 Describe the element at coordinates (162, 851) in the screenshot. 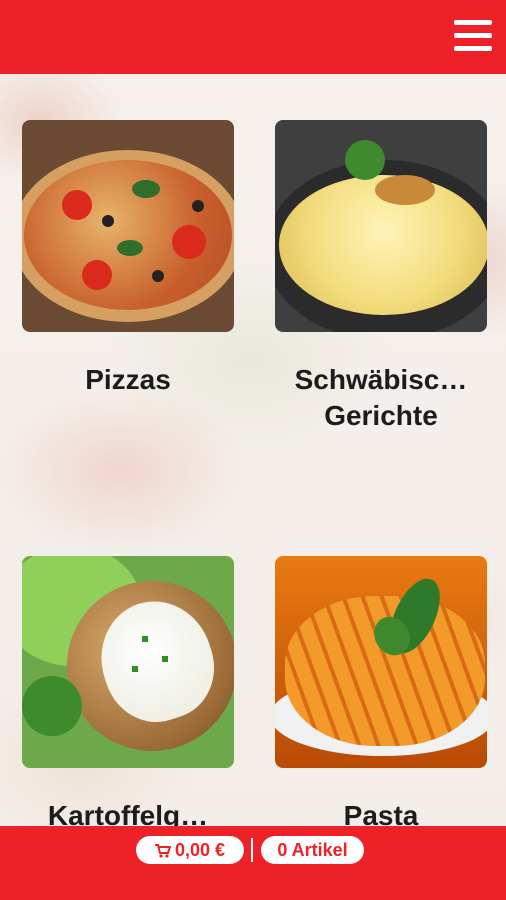

I see `cart-icon` at that location.